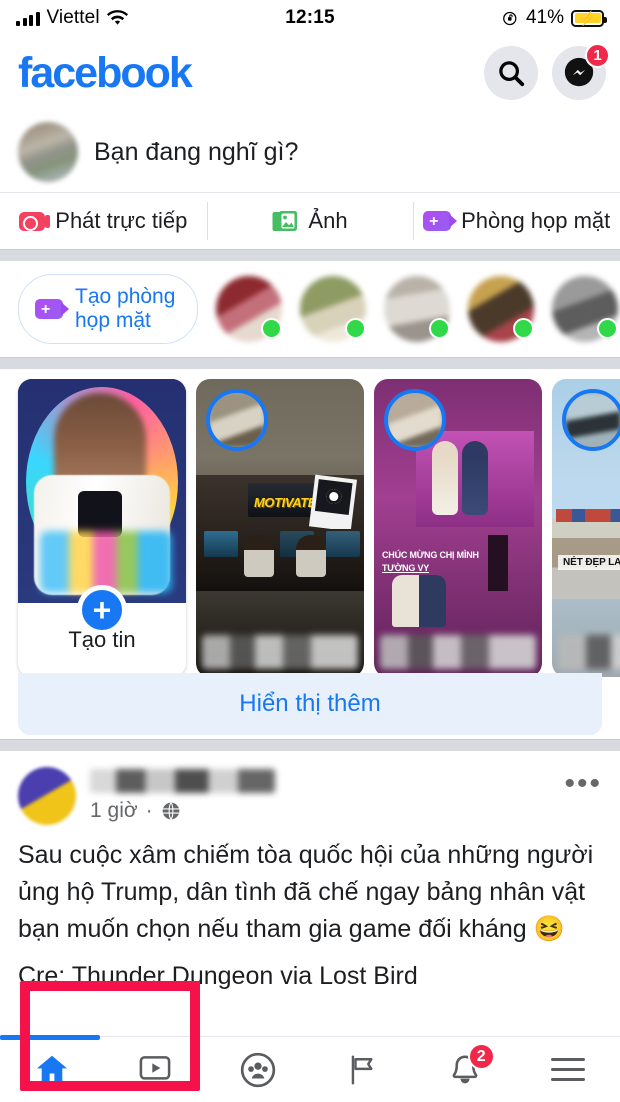 The width and height of the screenshot is (620, 1102). What do you see at coordinates (48, 152) in the screenshot?
I see `user-avatar` at bounding box center [48, 152].